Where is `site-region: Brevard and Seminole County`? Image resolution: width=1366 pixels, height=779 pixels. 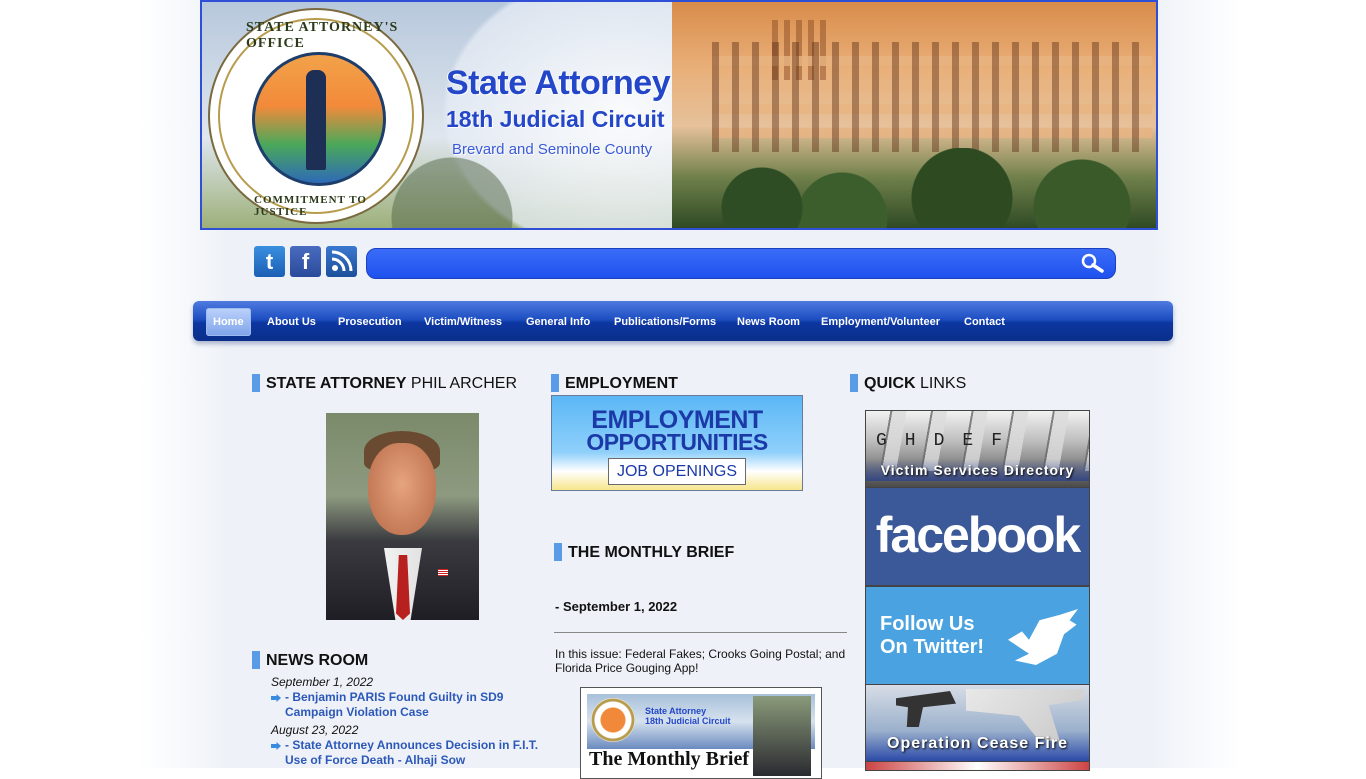
site-region: Brevard and Seminole County is located at coordinates (552, 149).